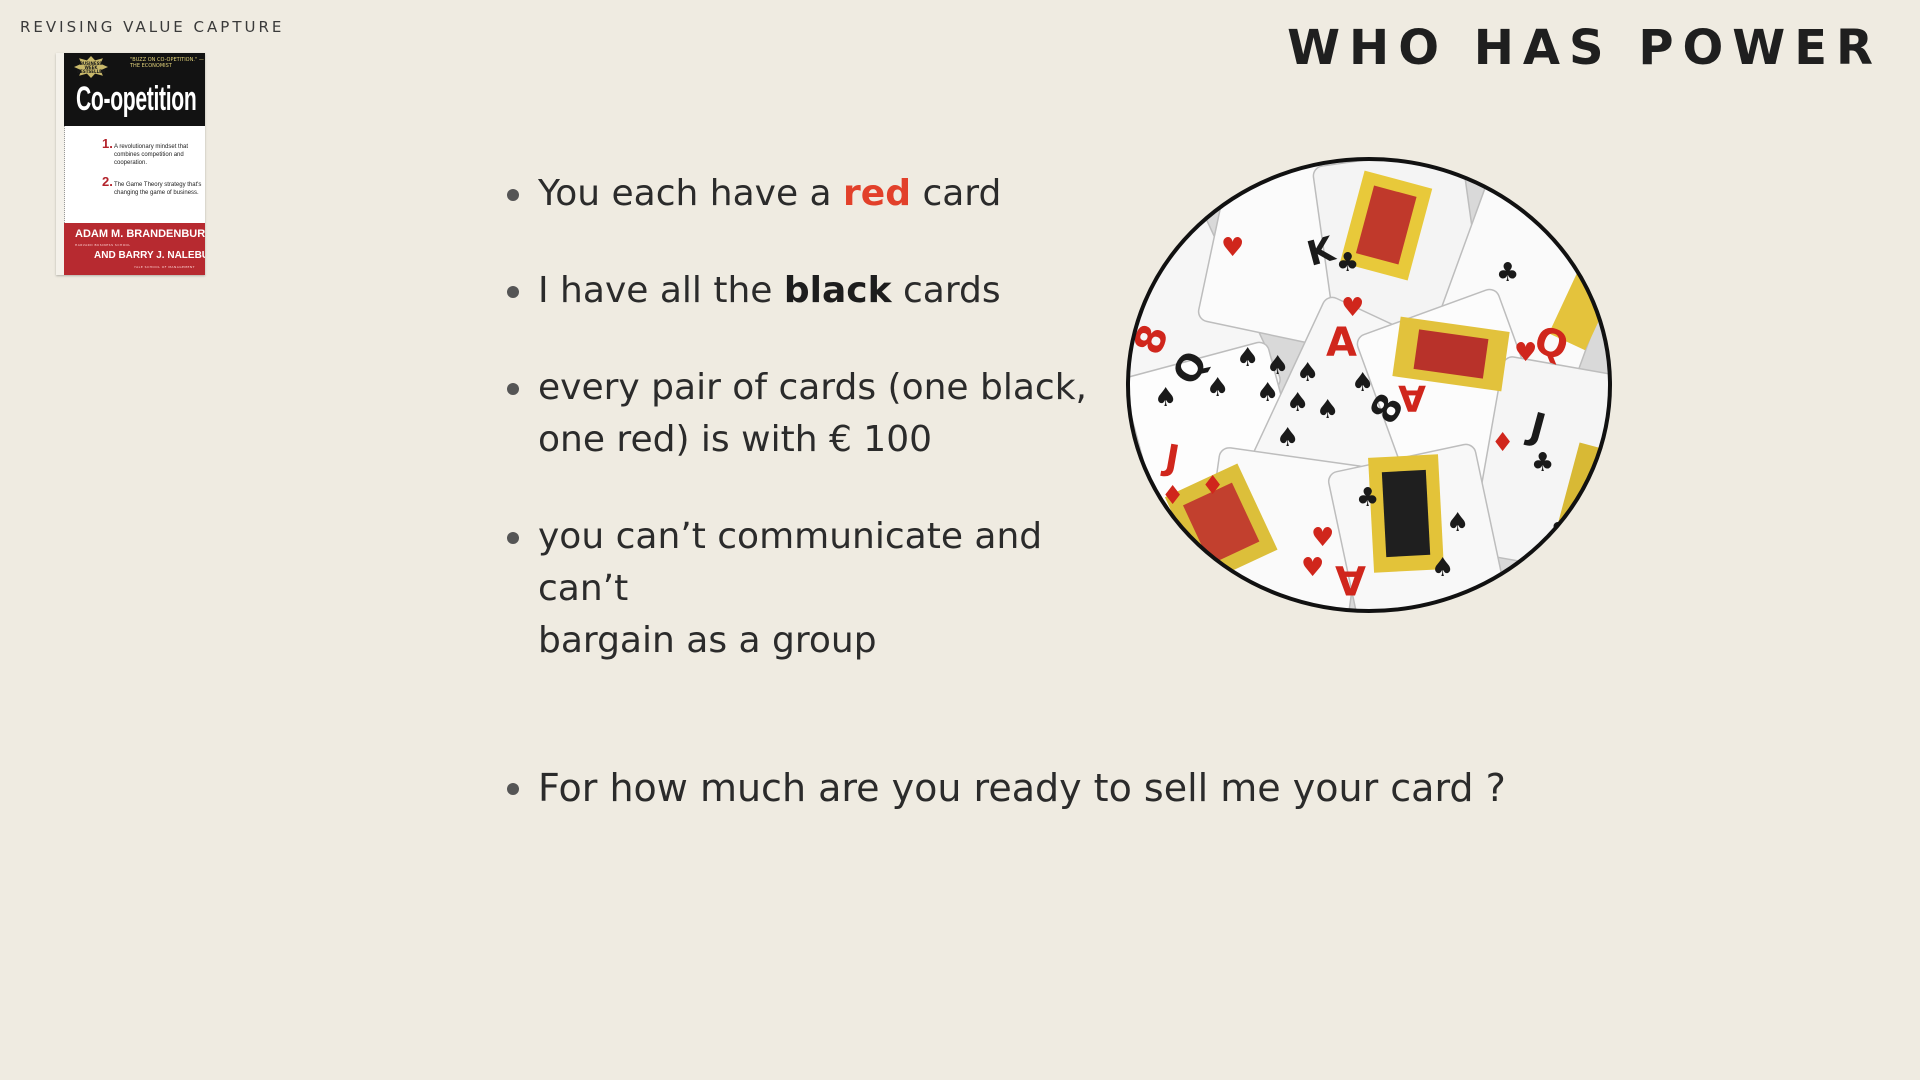  I want to click on bullet-text: every pair of cards (one black,, so click(812, 387).